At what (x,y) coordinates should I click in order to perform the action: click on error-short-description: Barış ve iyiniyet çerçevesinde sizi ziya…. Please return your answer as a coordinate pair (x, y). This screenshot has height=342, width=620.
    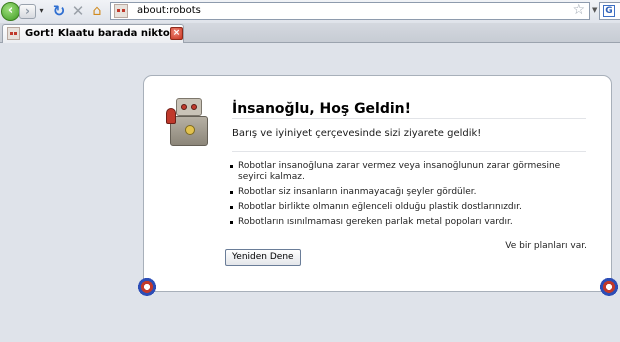
    Looking at the image, I should click on (357, 133).